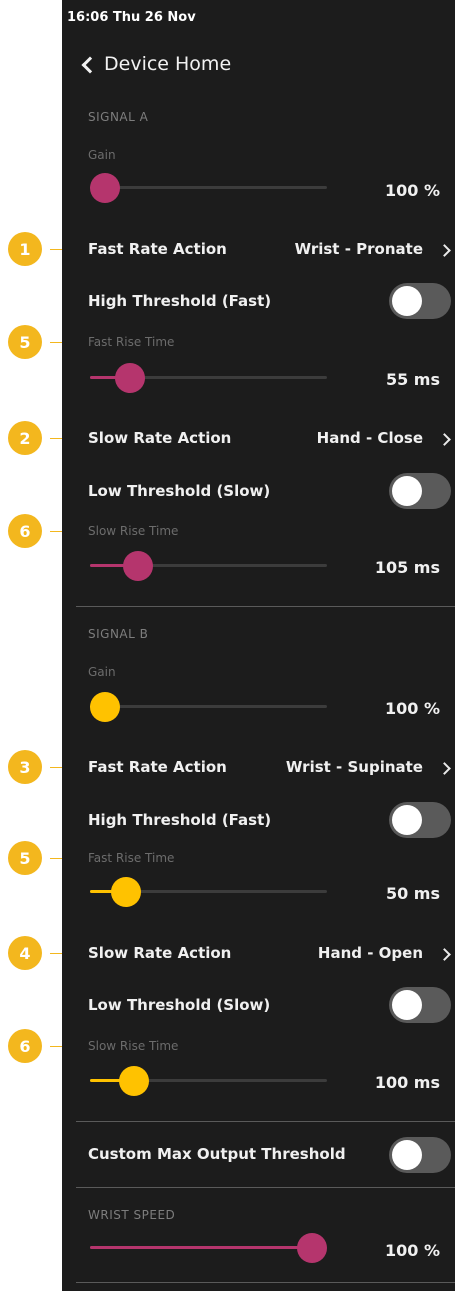 The image size is (460, 1291). What do you see at coordinates (412, 379) in the screenshot?
I see `signal-a-fast-rise-time-value: 55 ms` at bounding box center [412, 379].